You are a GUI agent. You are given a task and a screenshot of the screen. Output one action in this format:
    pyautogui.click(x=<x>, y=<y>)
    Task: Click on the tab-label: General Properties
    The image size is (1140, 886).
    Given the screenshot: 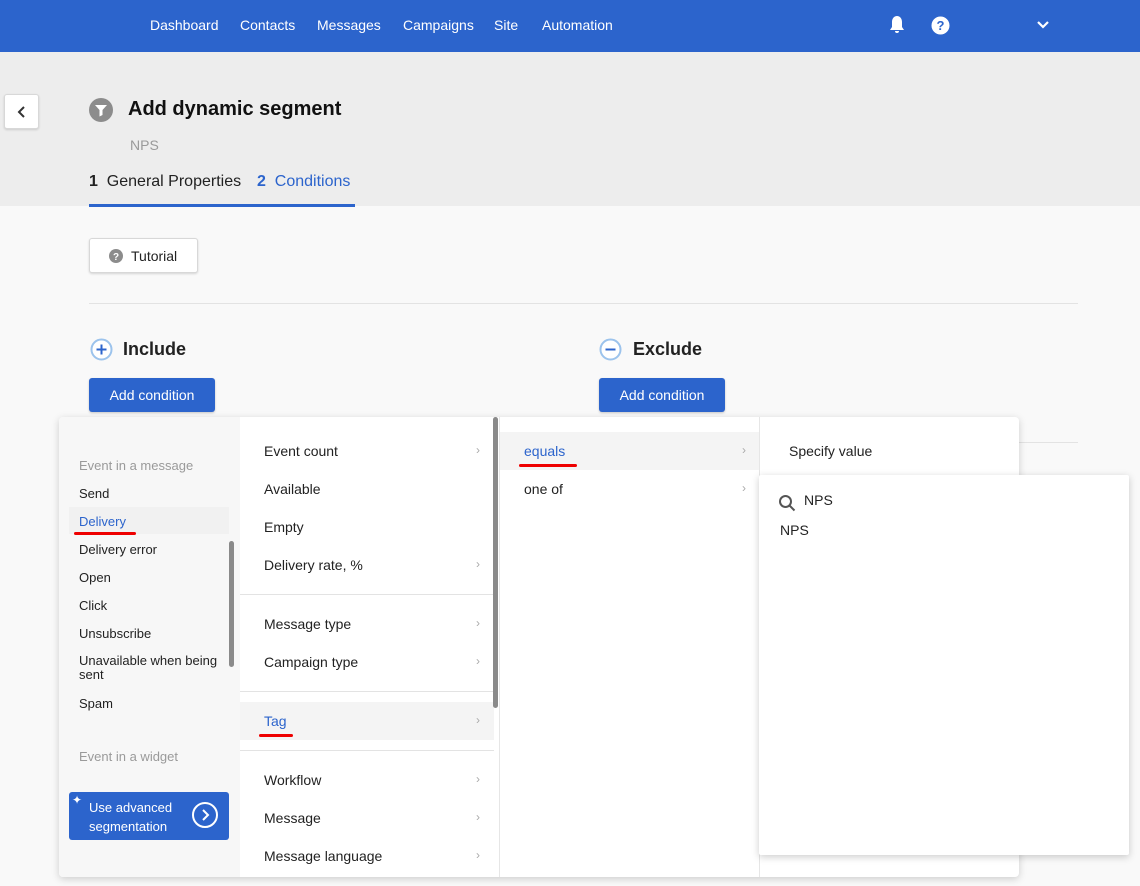 What is the action you would take?
    pyautogui.click(x=174, y=181)
    